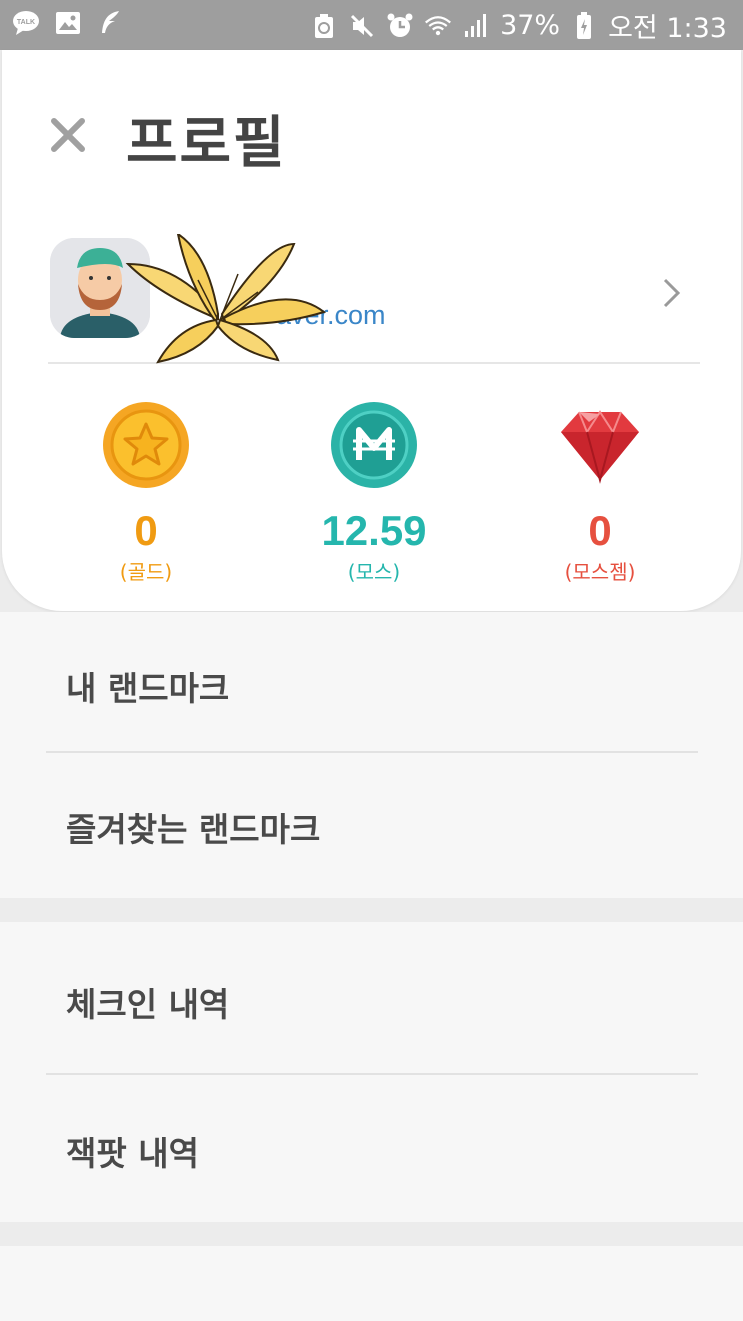  I want to click on profile-row: aver.com, so click(374, 297).